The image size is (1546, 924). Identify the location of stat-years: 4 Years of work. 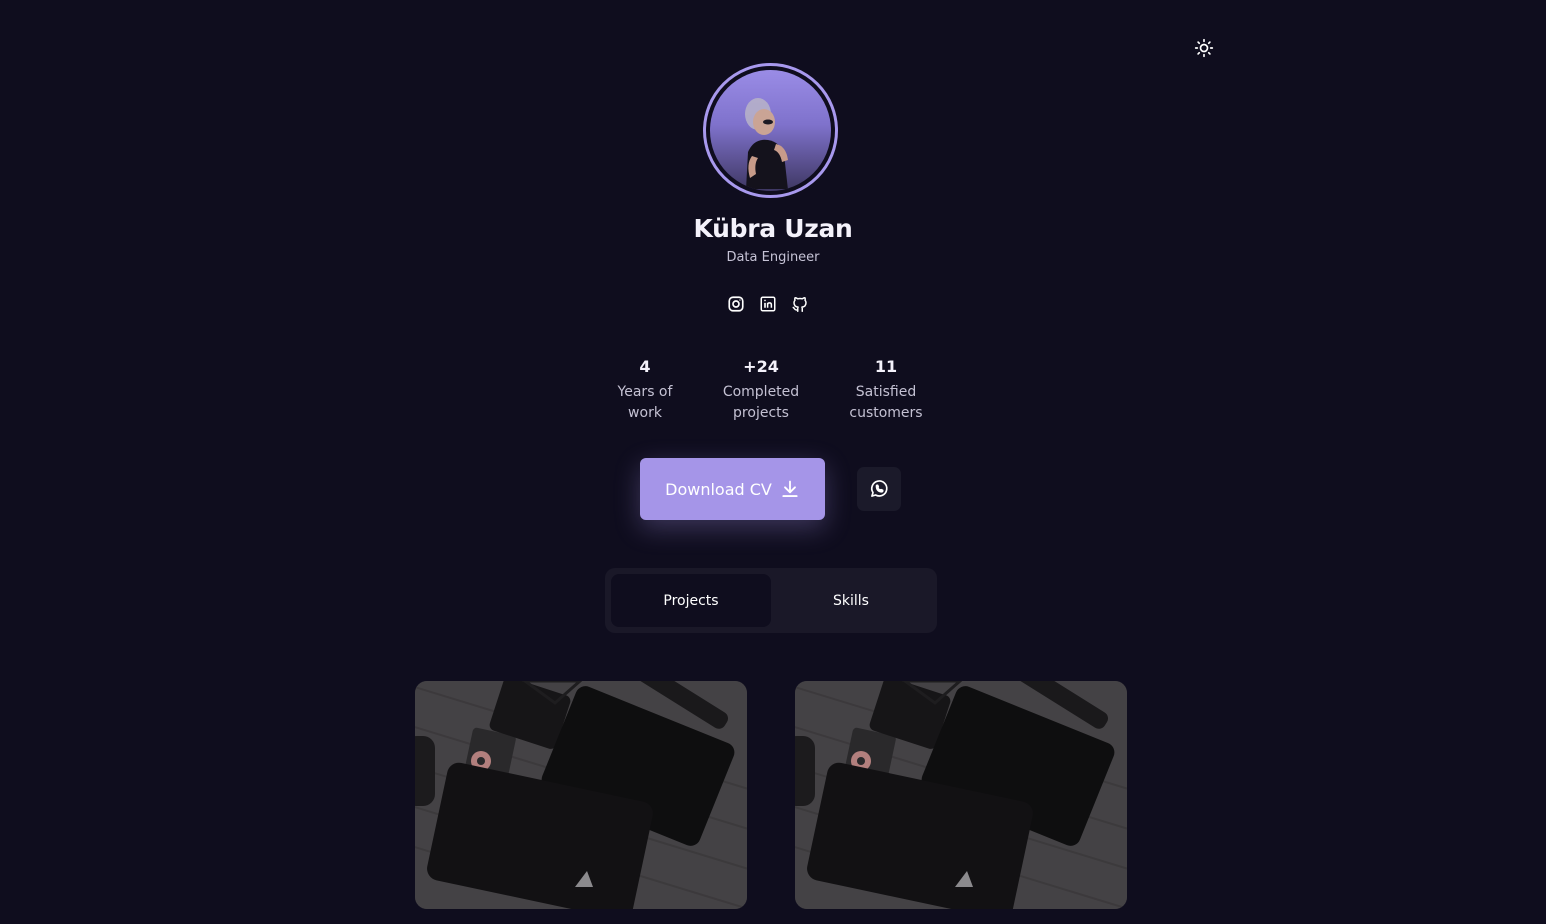
(645, 390).